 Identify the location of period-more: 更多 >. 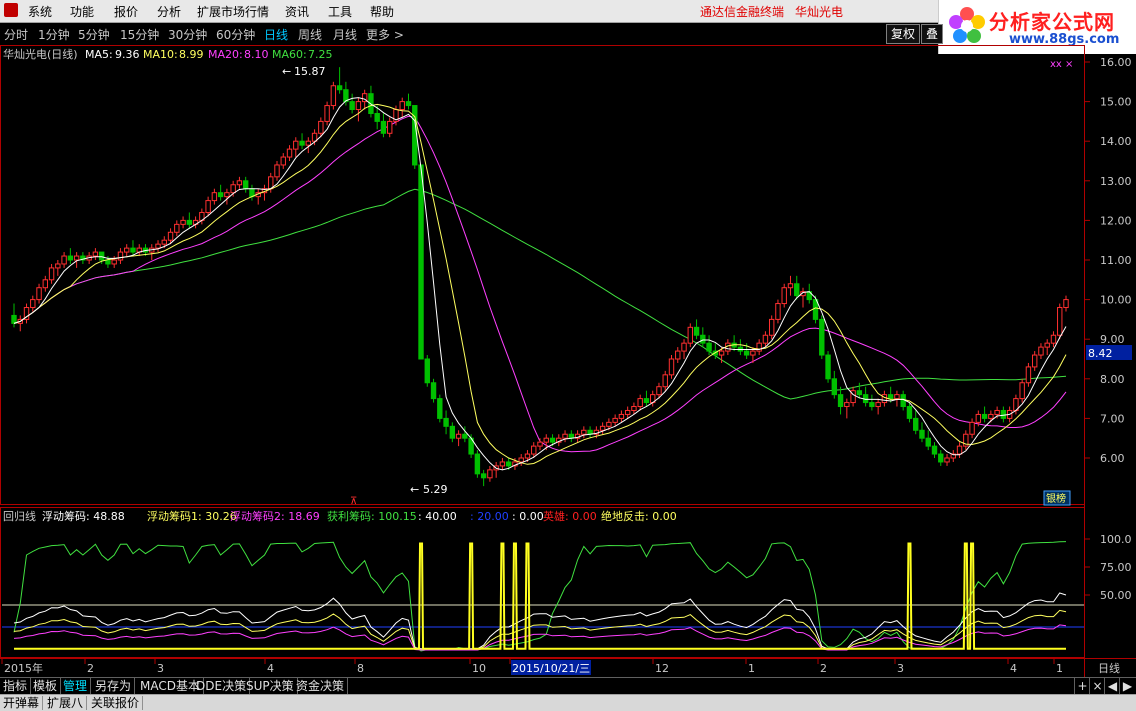
(385, 34).